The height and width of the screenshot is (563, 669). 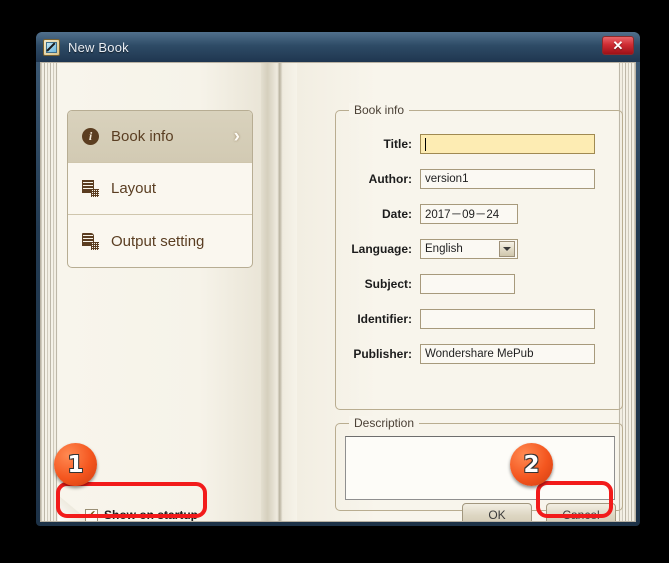 I want to click on field-row-date: Date: 2017－09－24, so click(x=479, y=214).